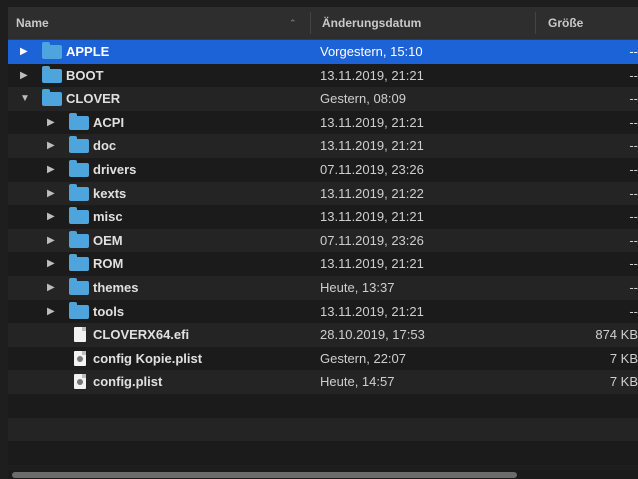 The height and width of the screenshot is (479, 638). I want to click on file-name: misc, so click(108, 217).